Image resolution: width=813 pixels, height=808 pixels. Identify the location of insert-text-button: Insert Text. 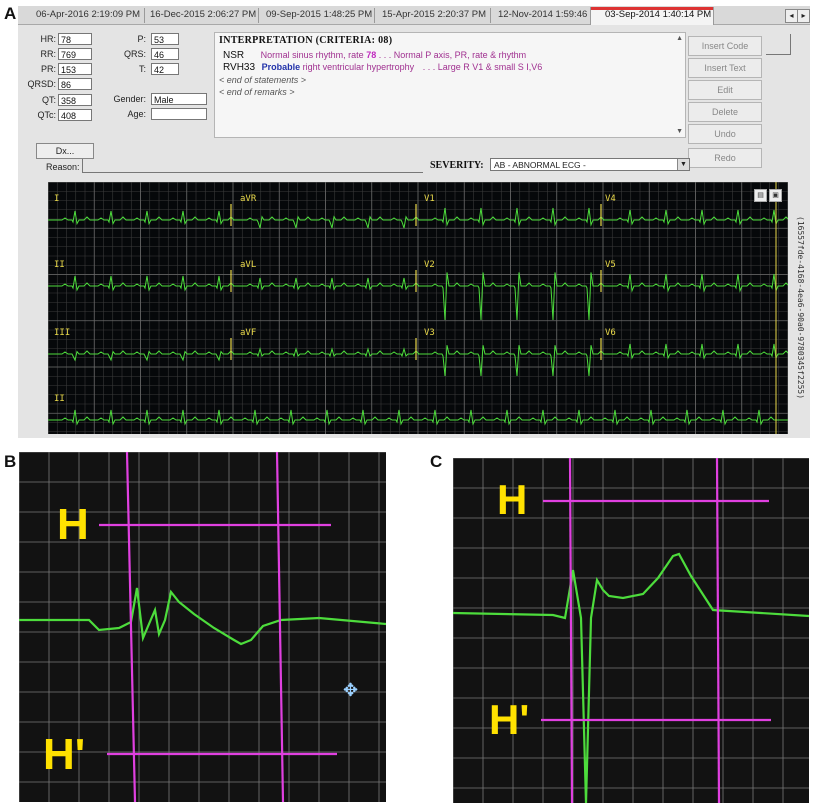
(725, 68).